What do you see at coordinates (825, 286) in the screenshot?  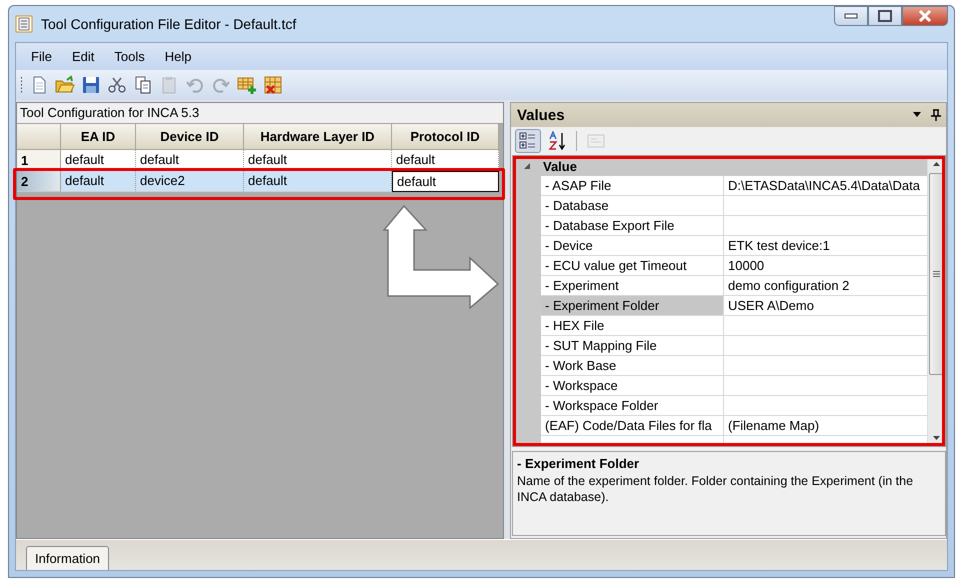 I see `property-value: demo configuration 2` at bounding box center [825, 286].